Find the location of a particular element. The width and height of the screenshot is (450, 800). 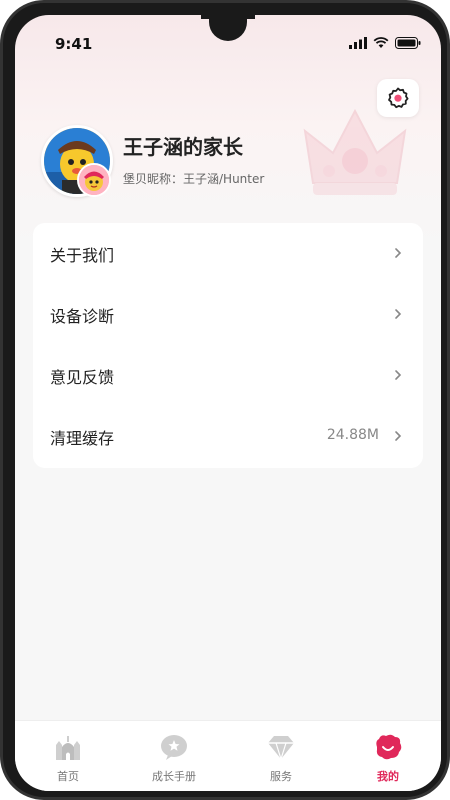

menu-item-label: 关于我们 is located at coordinates (82, 255).